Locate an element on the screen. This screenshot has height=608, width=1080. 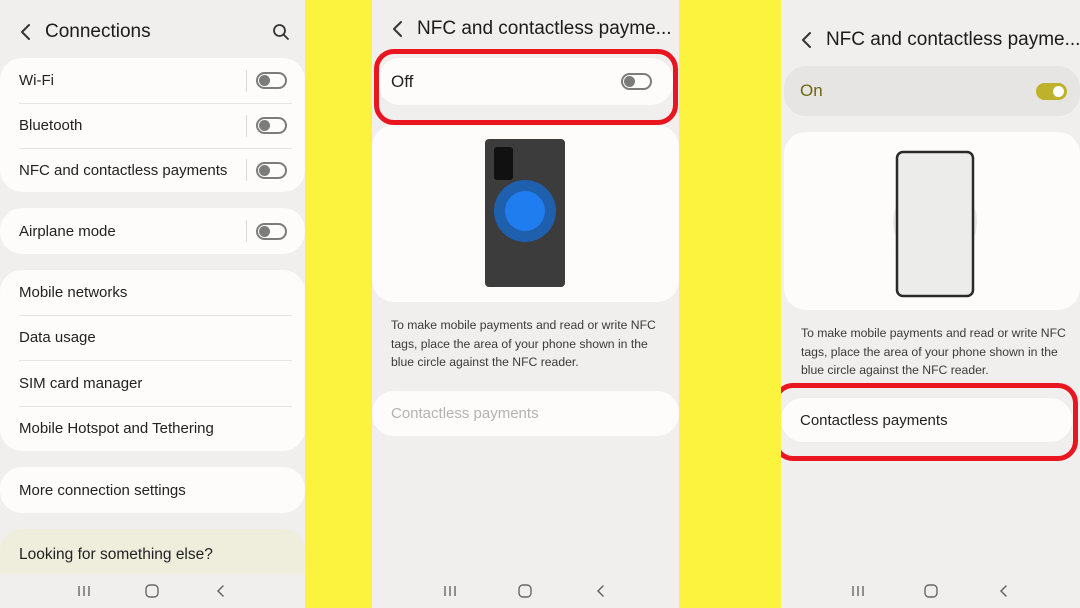
airplane-card: Airplane mode is located at coordinates (152, 231).